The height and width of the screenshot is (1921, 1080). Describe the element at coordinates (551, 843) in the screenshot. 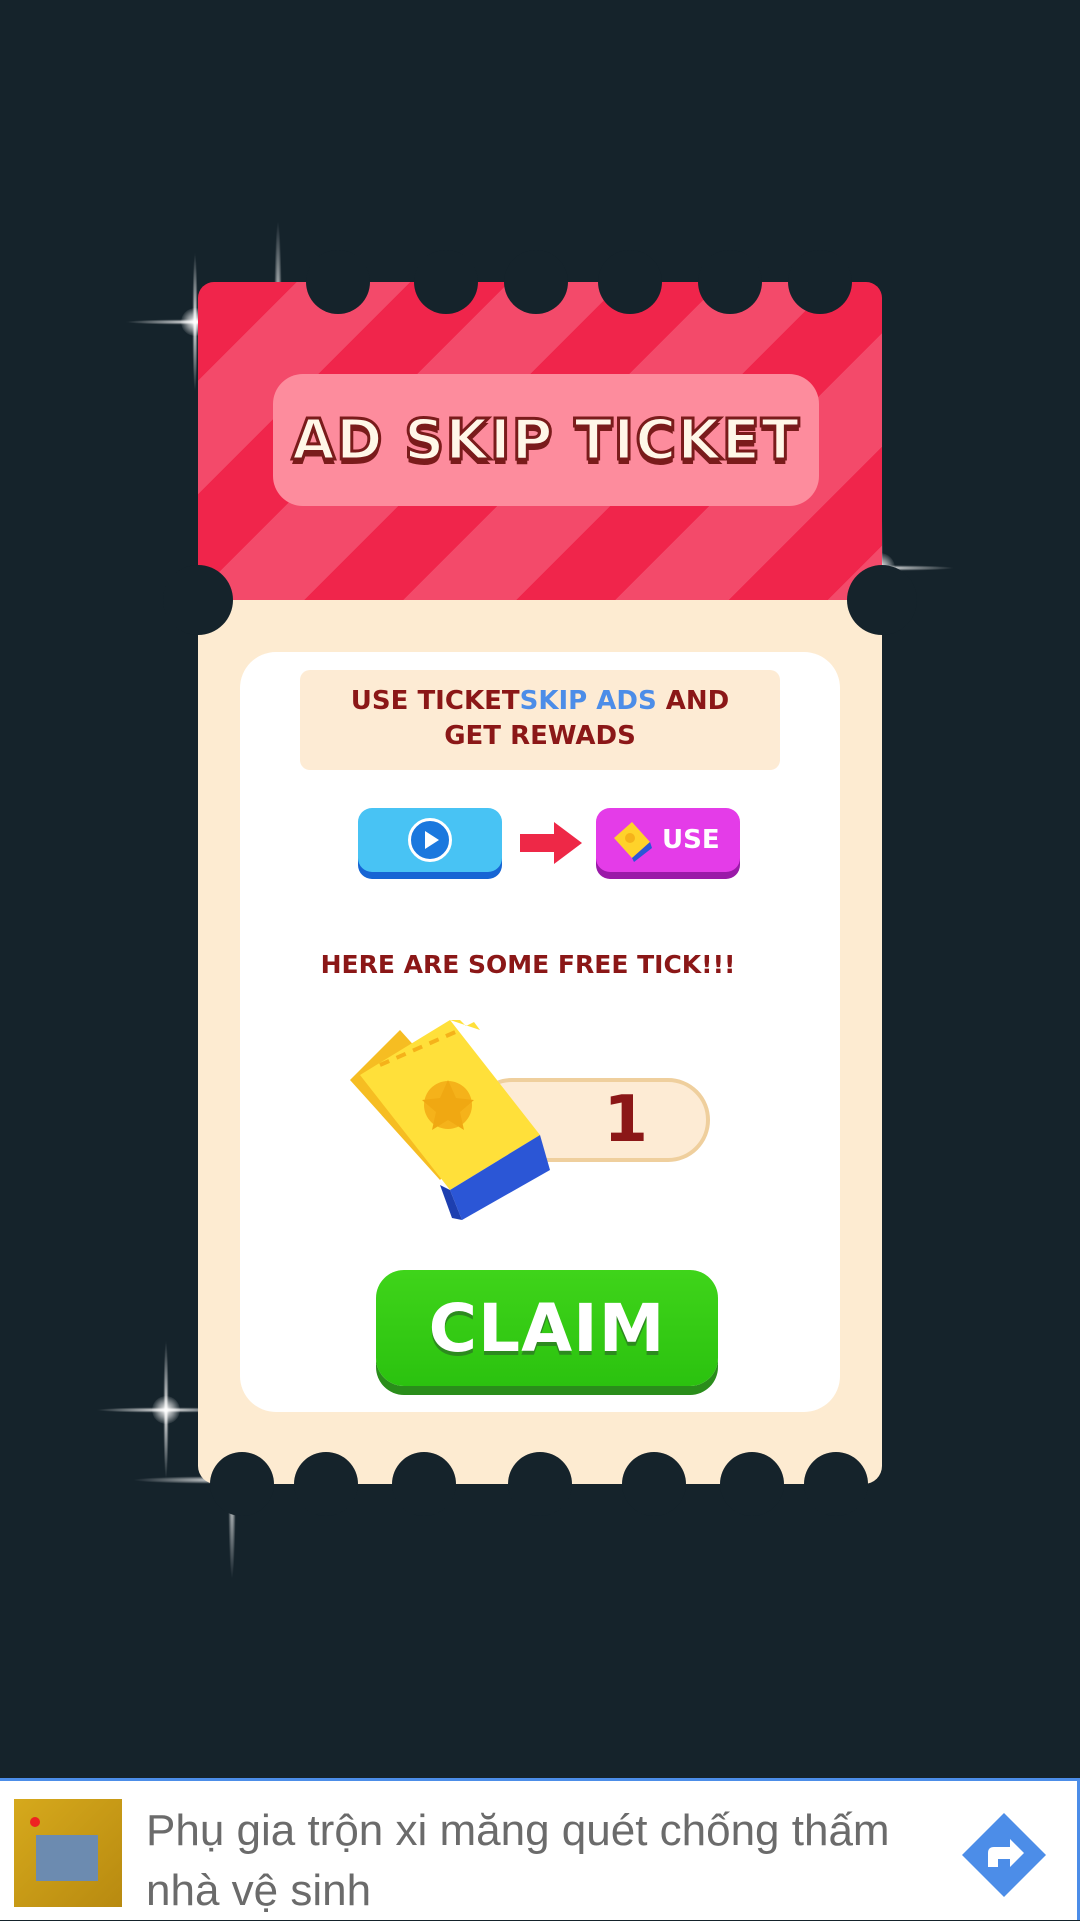

I see `arrow-right-icon` at that location.